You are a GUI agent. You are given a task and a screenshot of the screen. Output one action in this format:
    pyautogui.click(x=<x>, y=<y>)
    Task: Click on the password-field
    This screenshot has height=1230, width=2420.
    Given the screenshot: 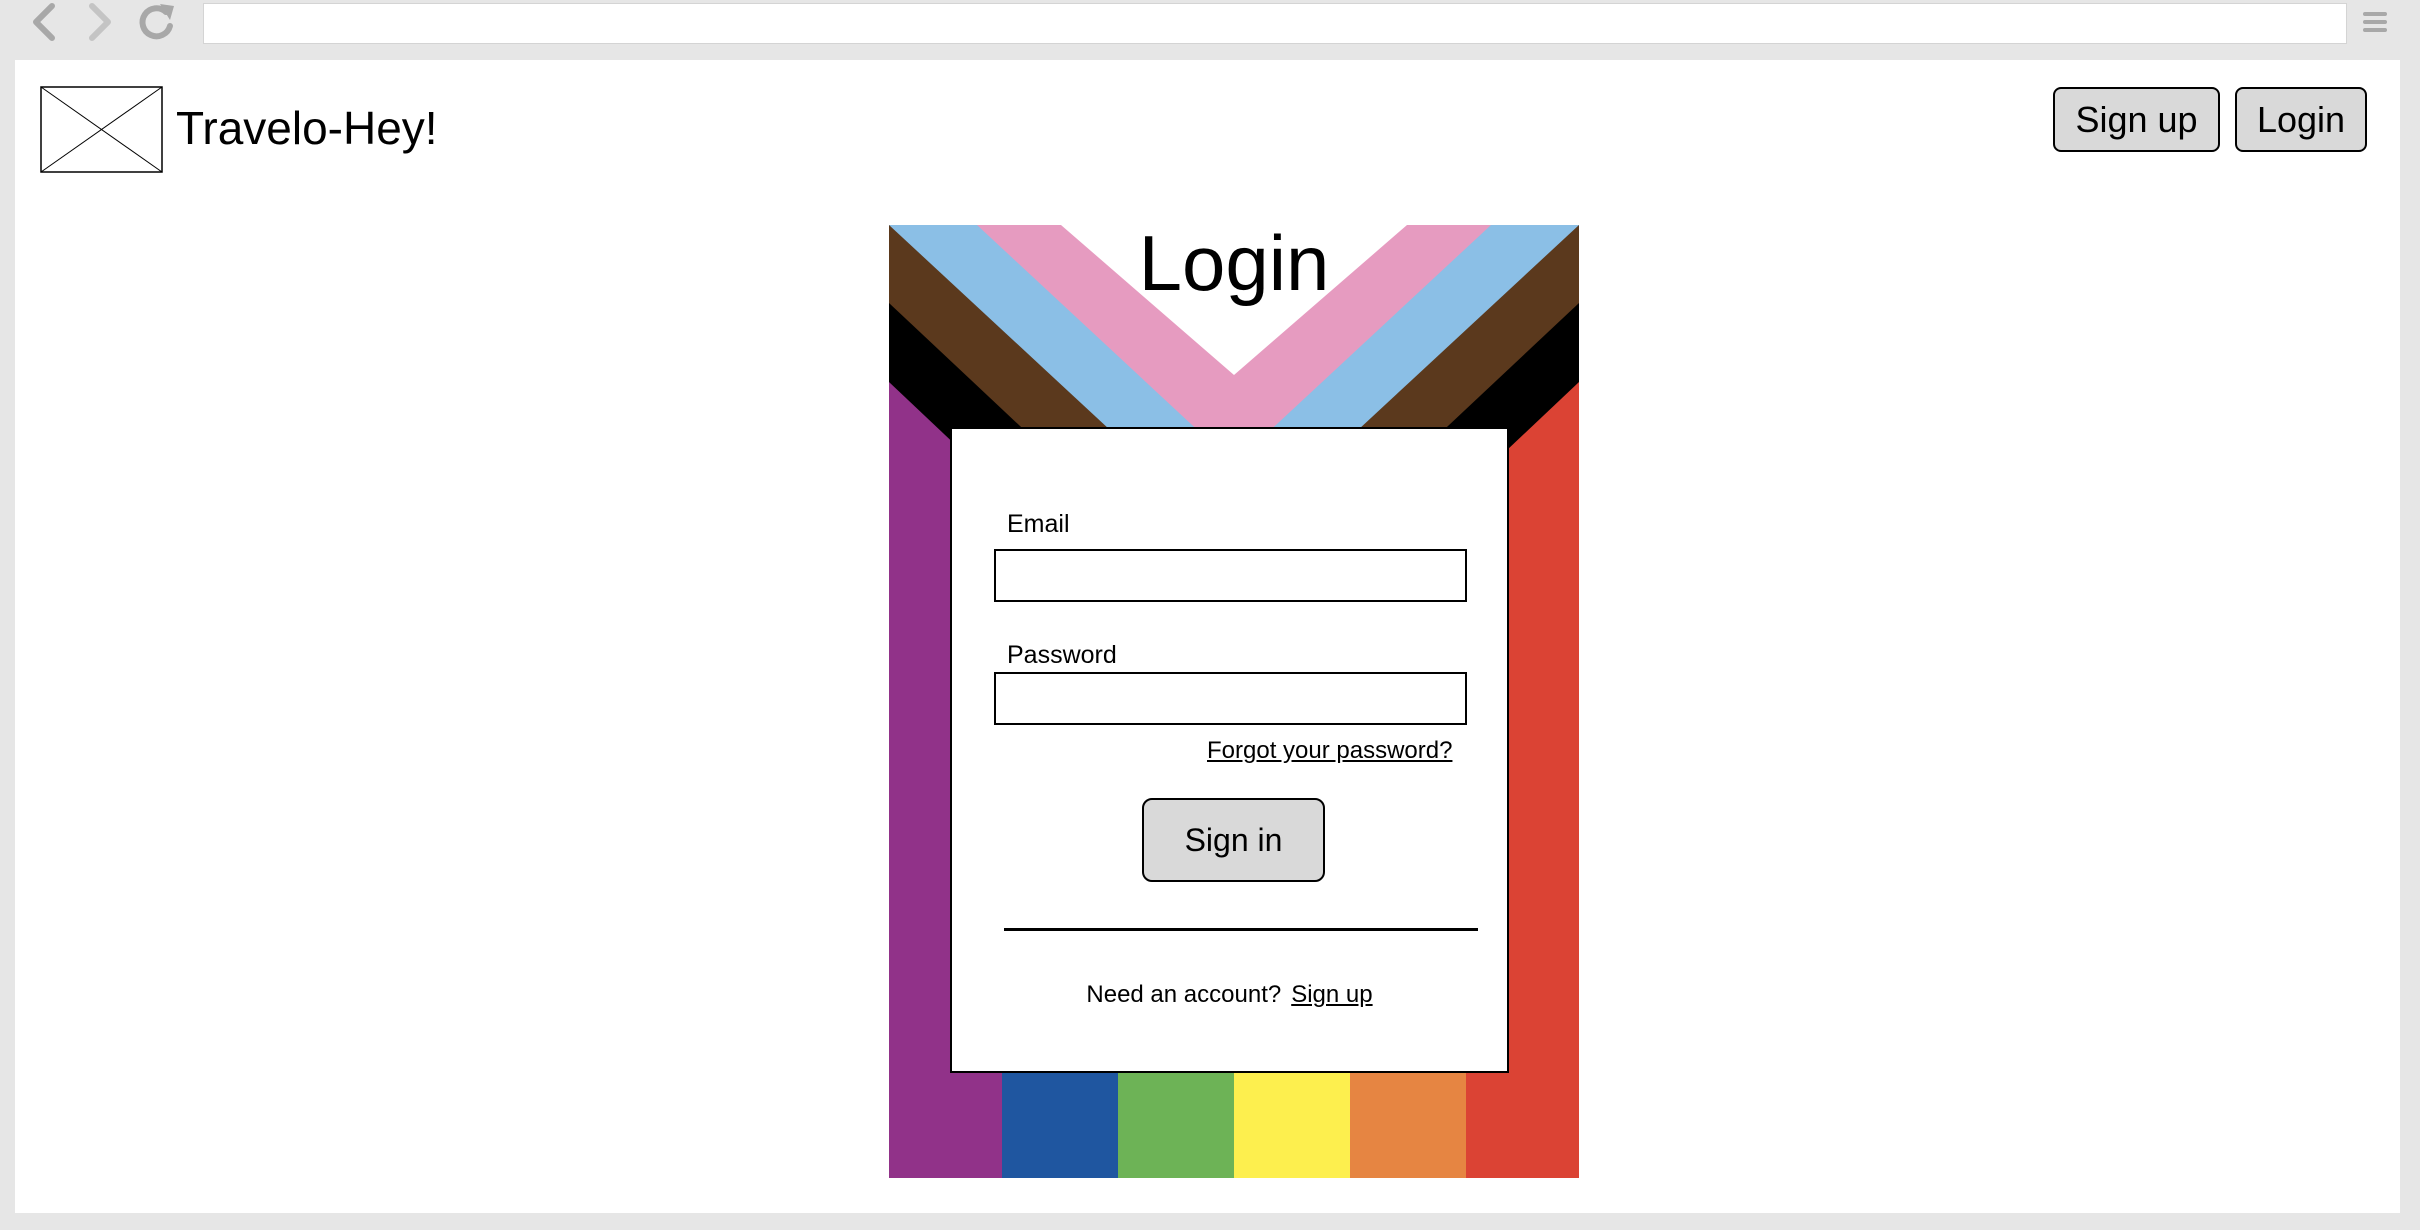 What is the action you would take?
    pyautogui.click(x=1230, y=698)
    